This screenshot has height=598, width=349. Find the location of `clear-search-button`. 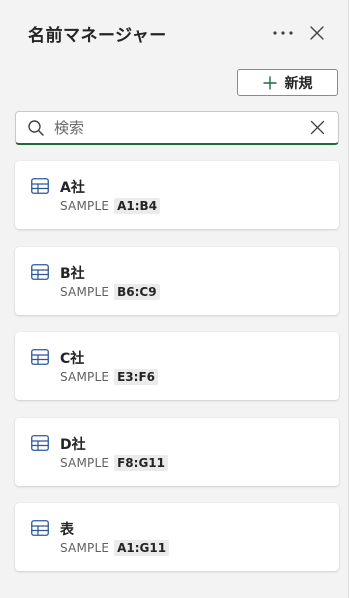

clear-search-button is located at coordinates (317, 128).